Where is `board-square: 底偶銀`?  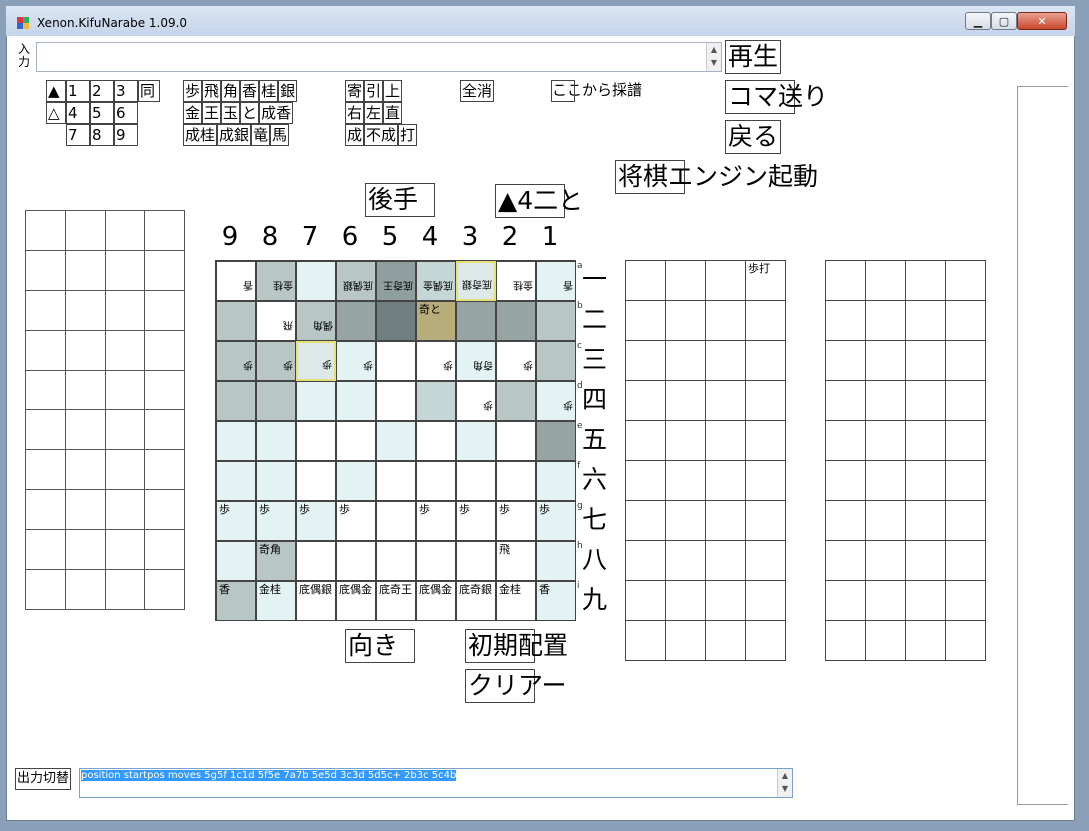
board-square: 底偶銀 is located at coordinates (356, 281).